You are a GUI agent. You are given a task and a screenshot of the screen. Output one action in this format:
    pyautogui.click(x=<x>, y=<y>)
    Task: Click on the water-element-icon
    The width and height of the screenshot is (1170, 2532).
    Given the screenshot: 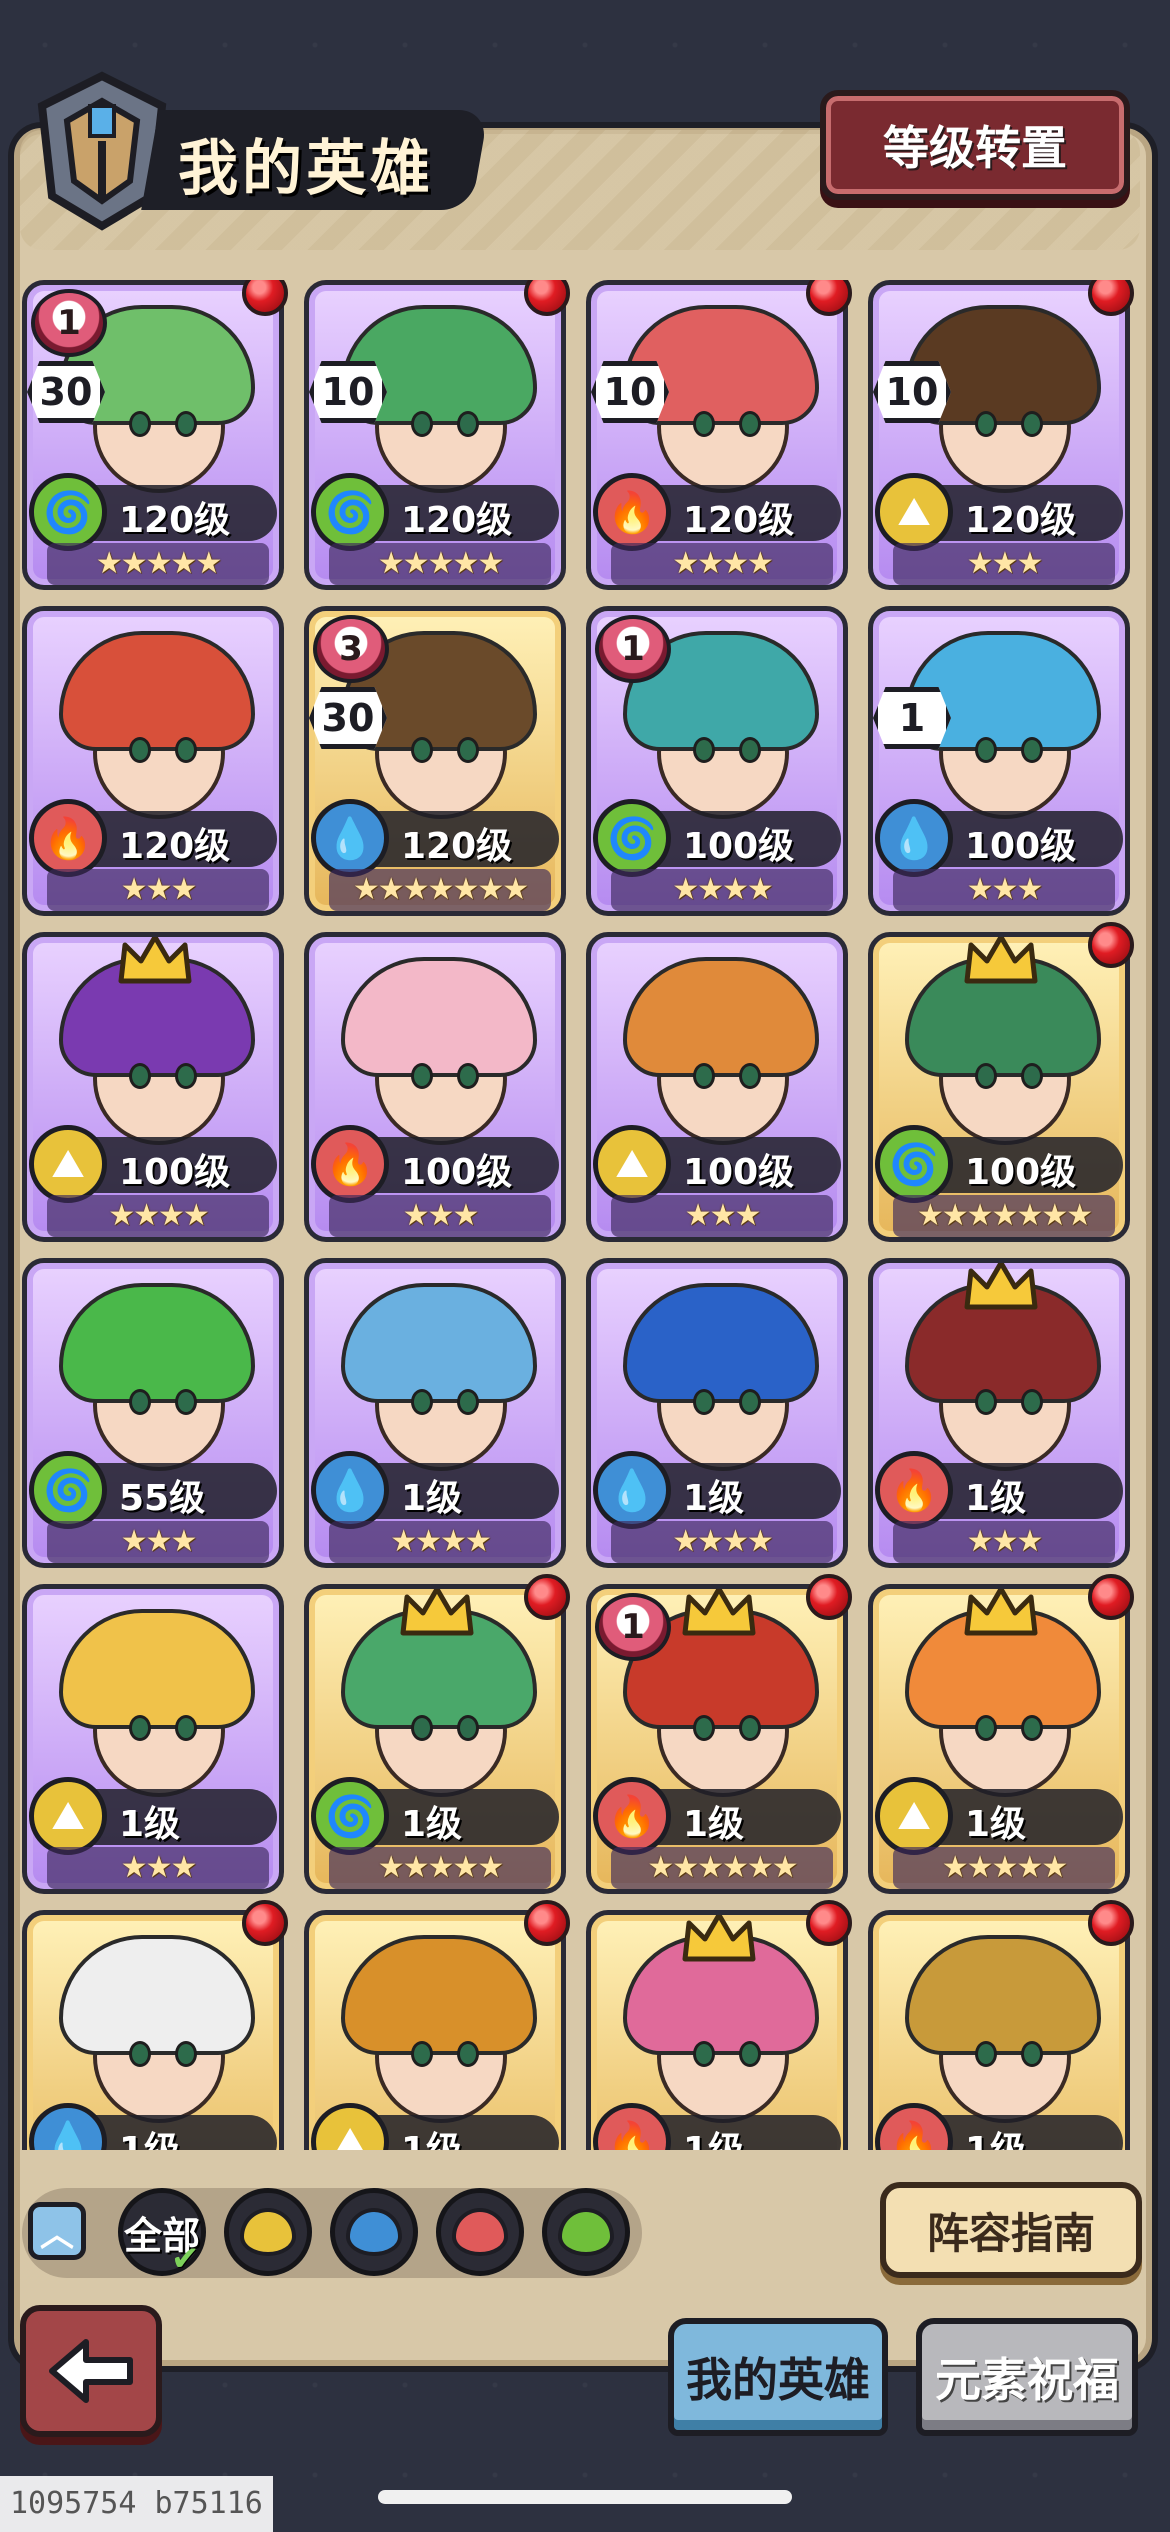 What is the action you would take?
    pyautogui.click(x=374, y=2232)
    